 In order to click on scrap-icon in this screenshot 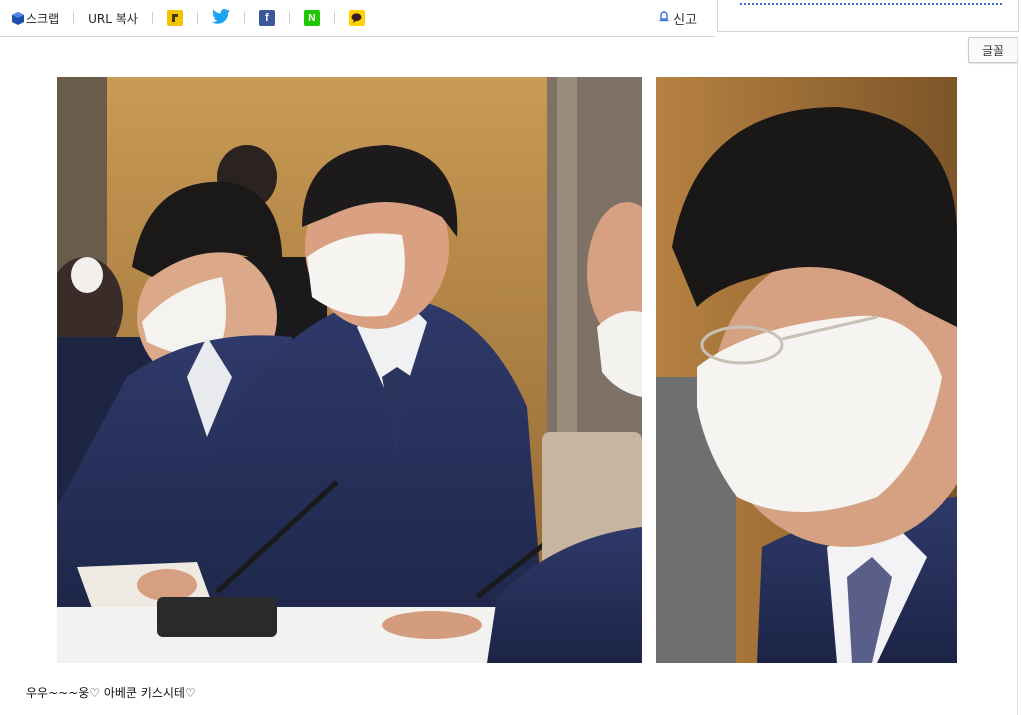, I will do `click(18, 18)`.